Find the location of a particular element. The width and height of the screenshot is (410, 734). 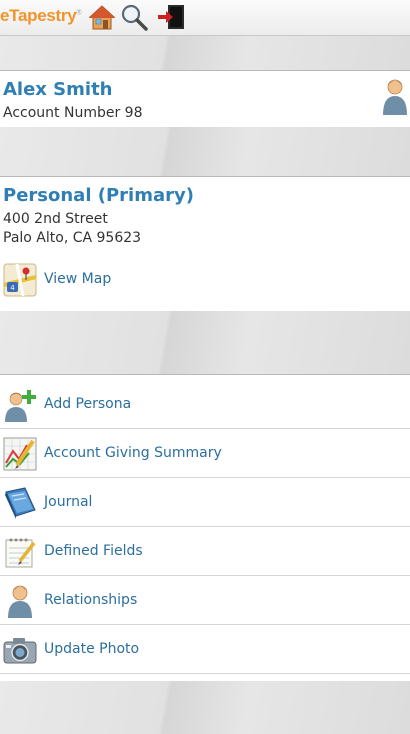

address-line-1: 400 2nd Street is located at coordinates (55, 219).